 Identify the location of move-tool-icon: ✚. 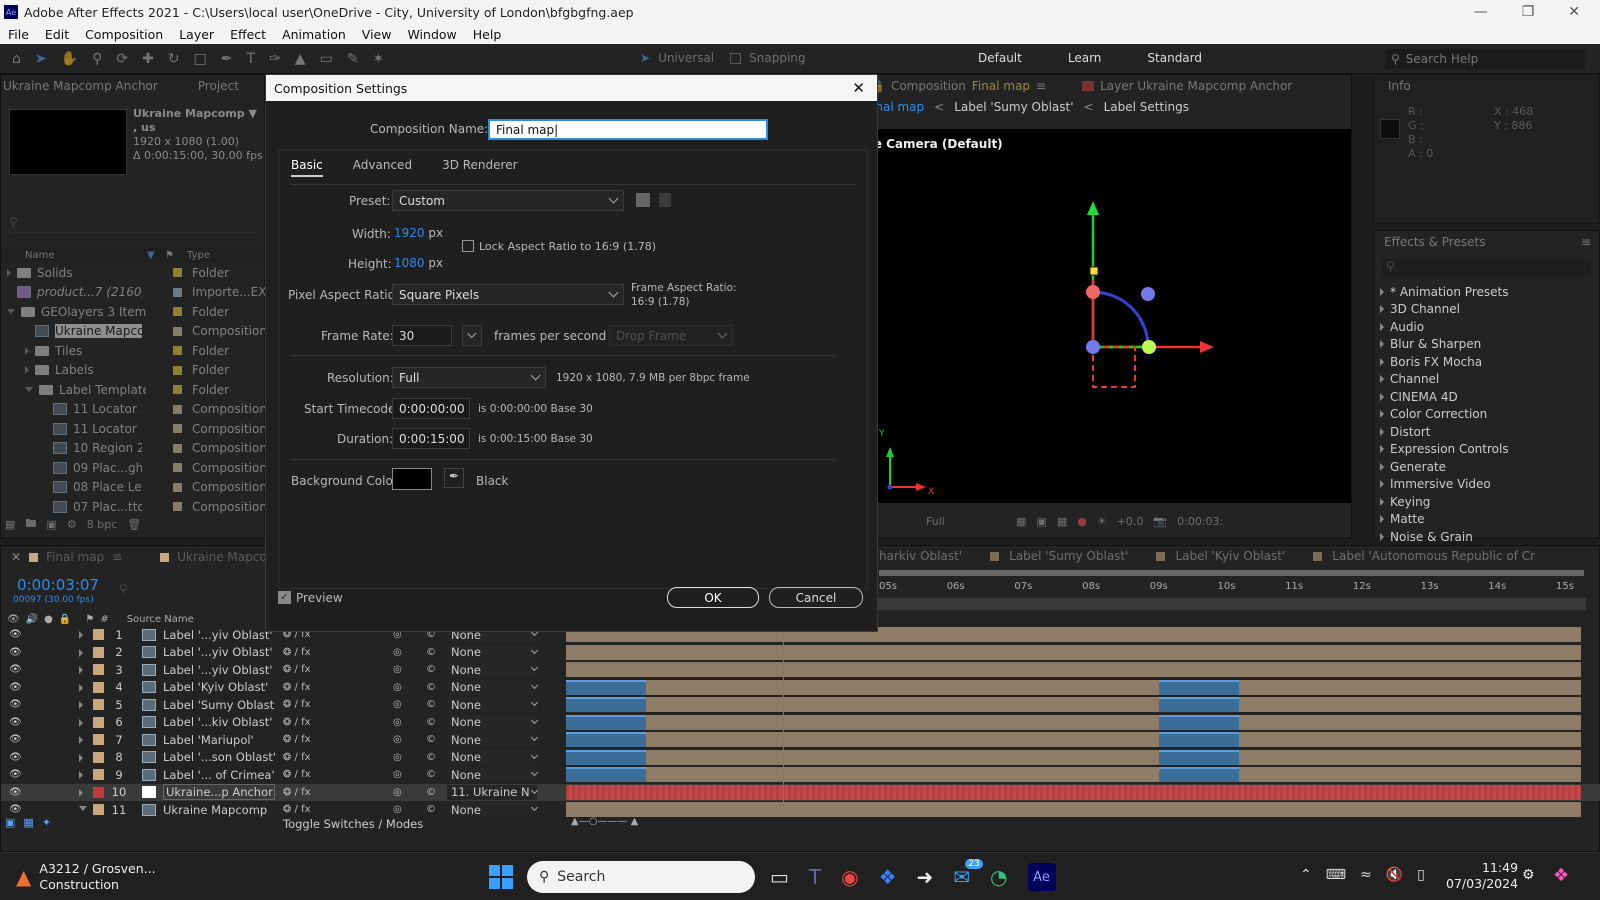
(148, 59).